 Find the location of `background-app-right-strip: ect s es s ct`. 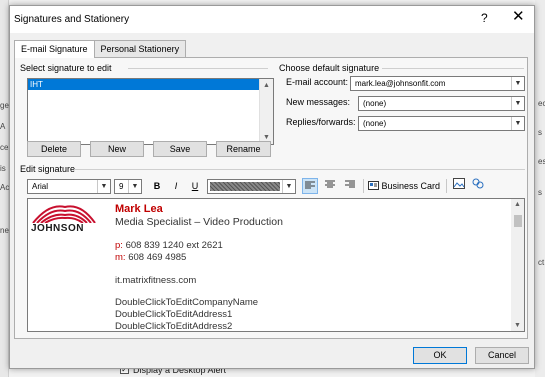

background-app-right-strip: ect s es s ct is located at coordinates (540, 188).